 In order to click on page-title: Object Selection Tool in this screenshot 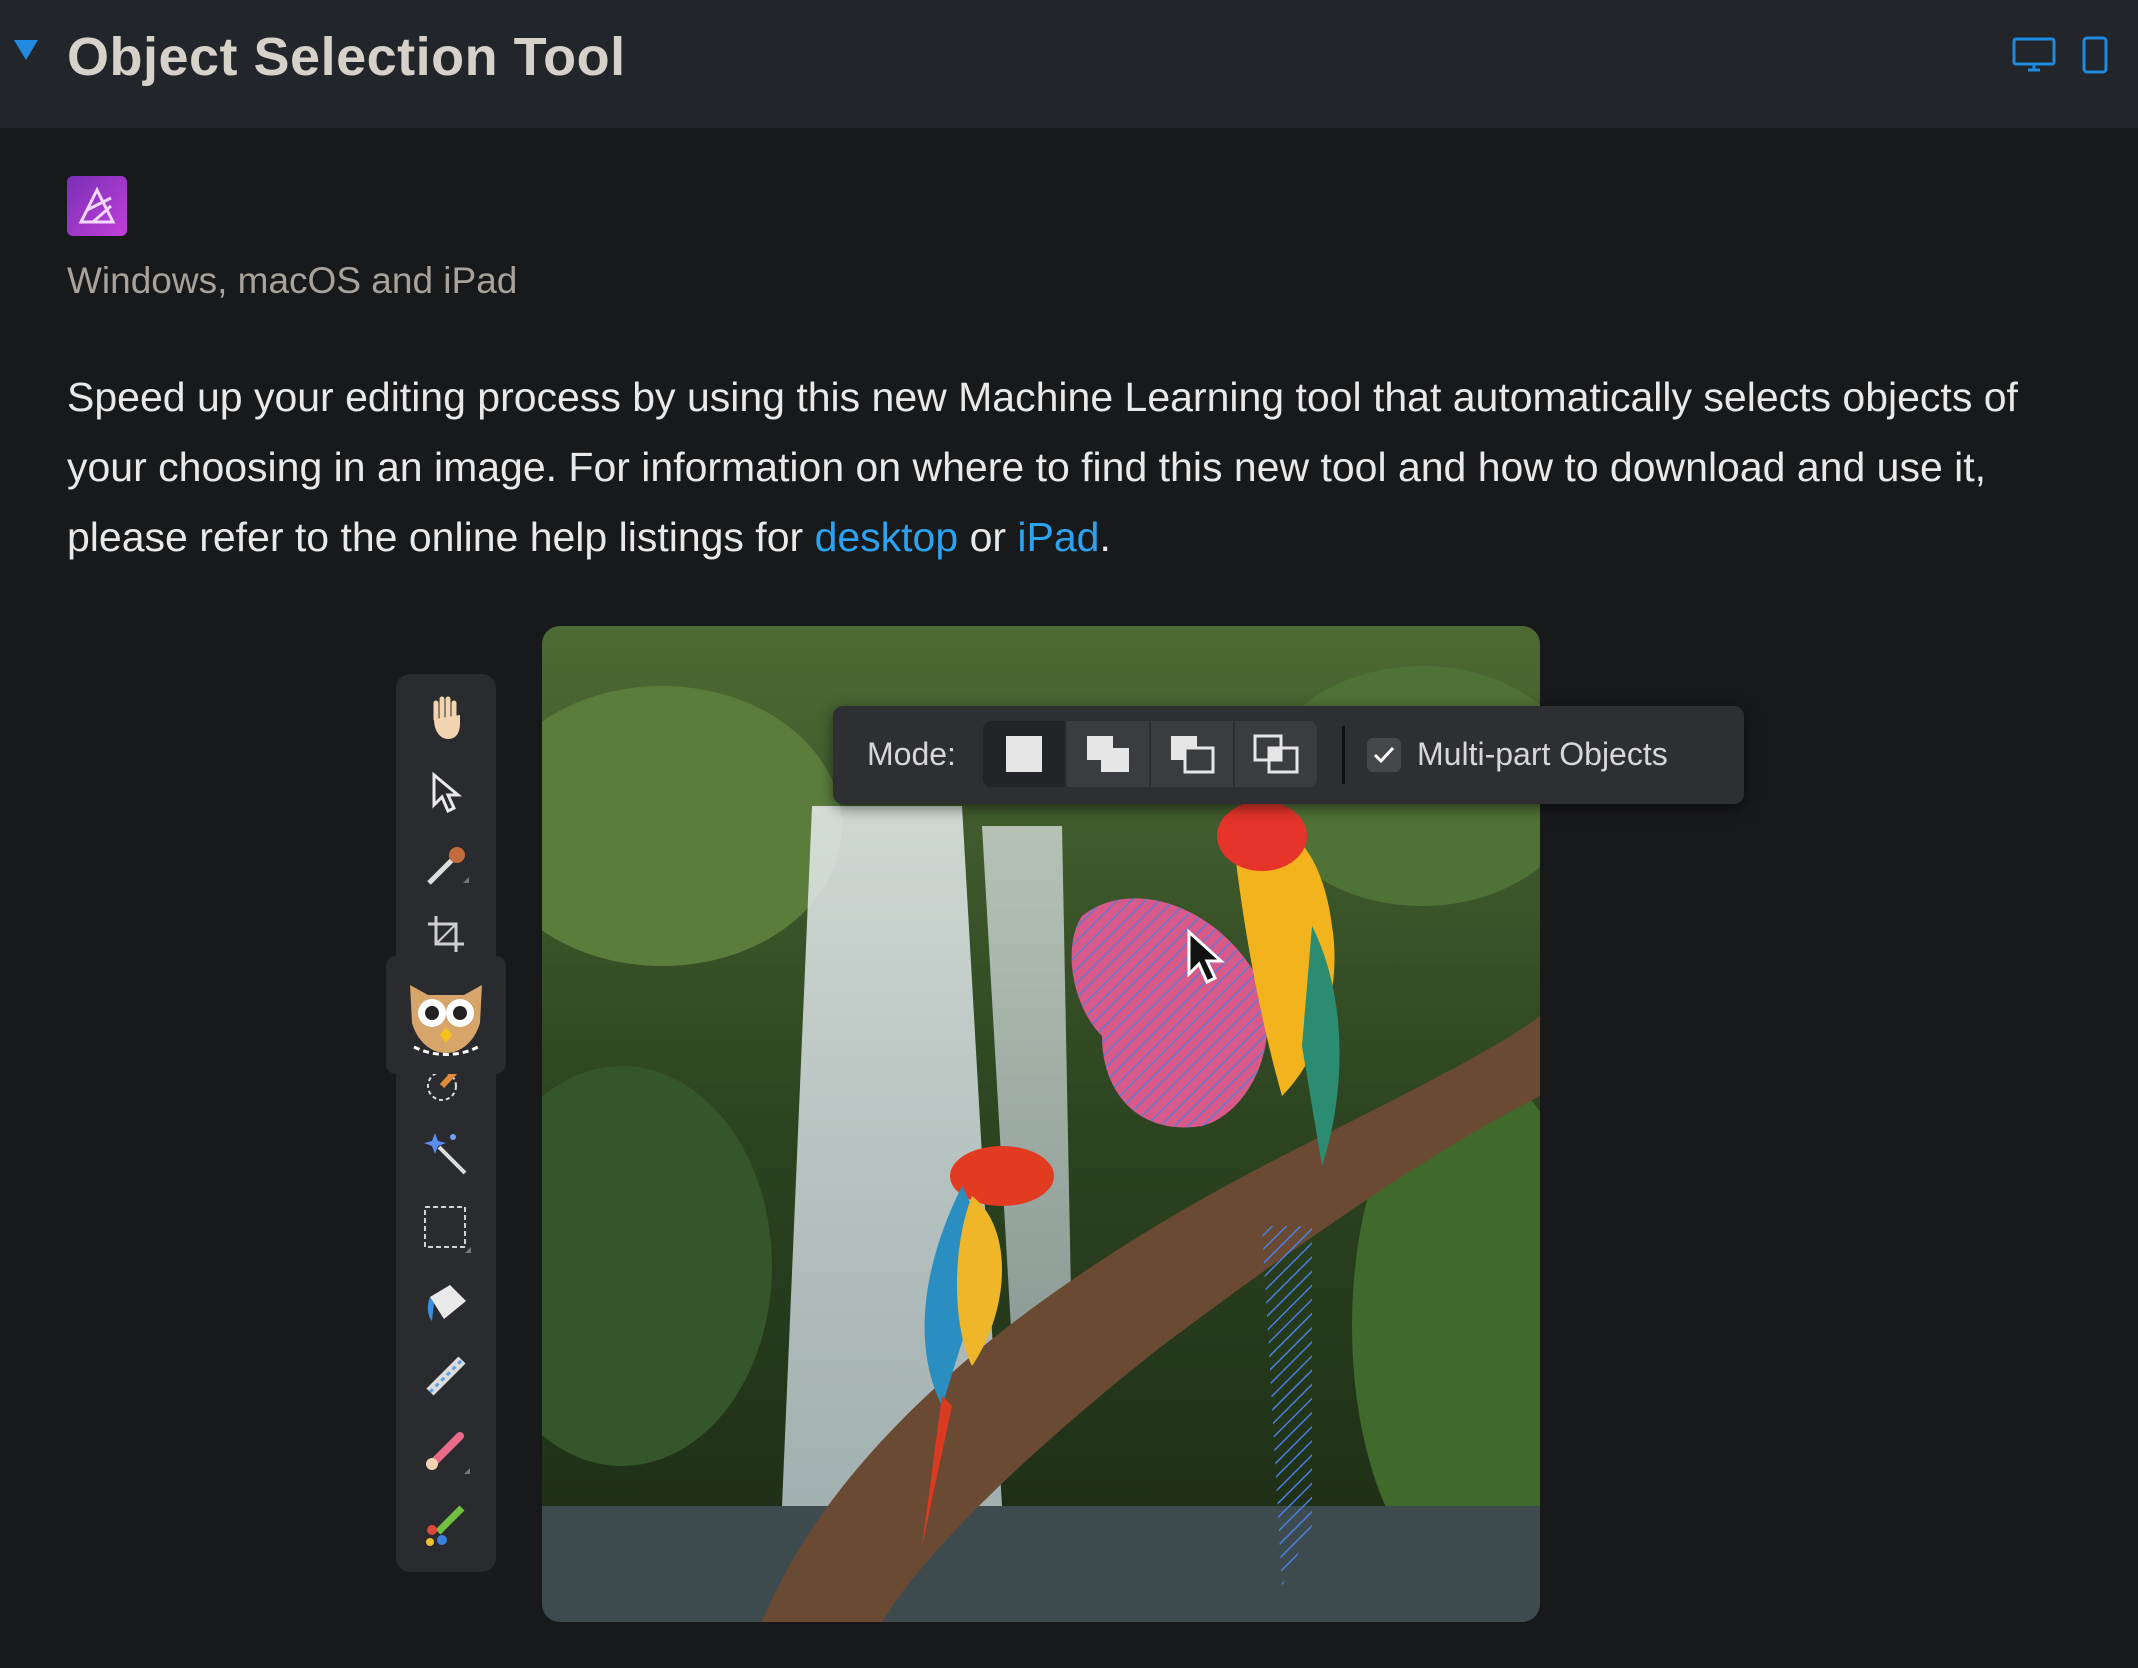, I will do `click(346, 57)`.